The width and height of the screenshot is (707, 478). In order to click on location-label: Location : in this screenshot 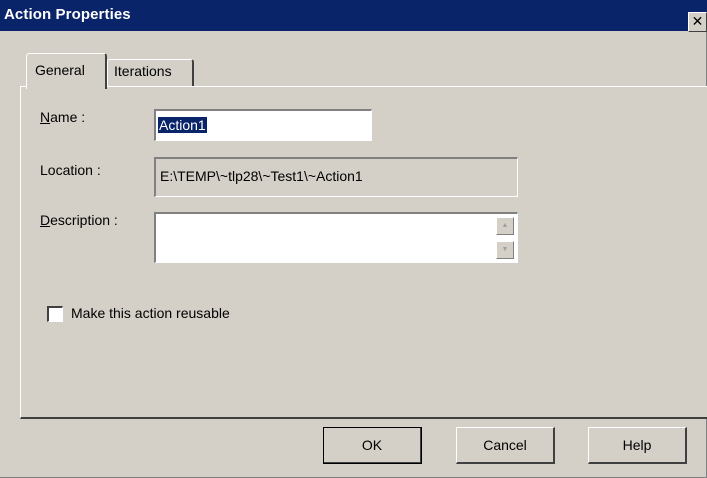, I will do `click(70, 170)`.